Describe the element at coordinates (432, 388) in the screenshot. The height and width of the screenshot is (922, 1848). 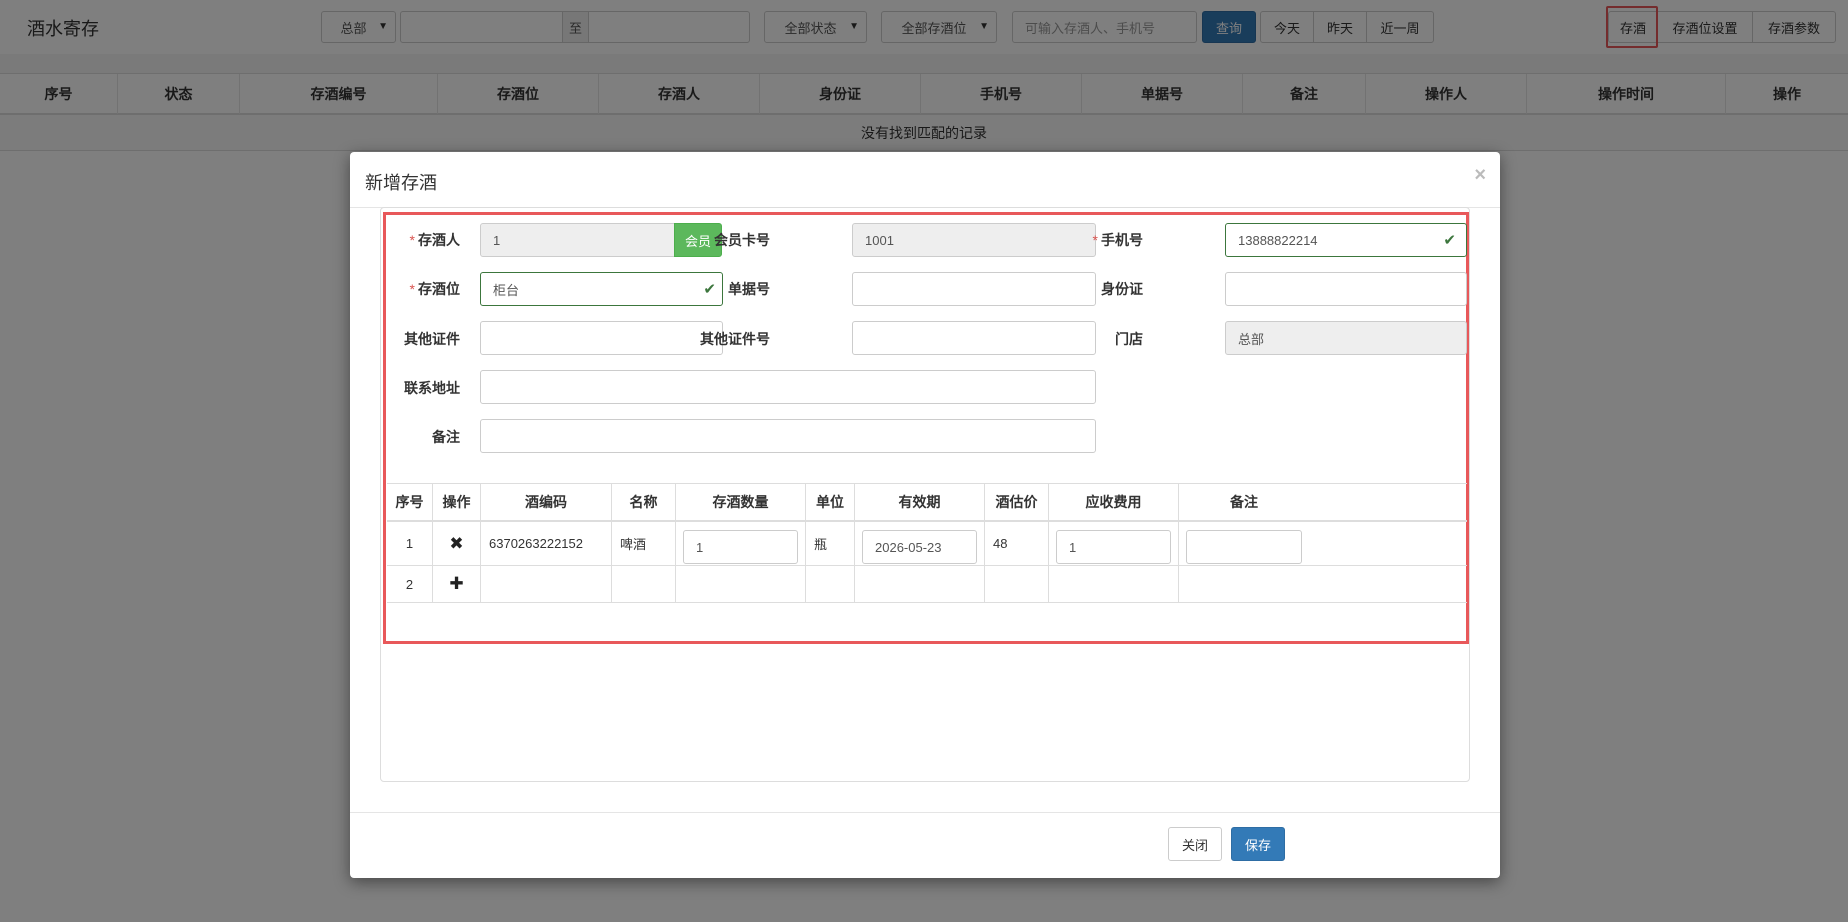
I see `address-label: 联系地址` at that location.